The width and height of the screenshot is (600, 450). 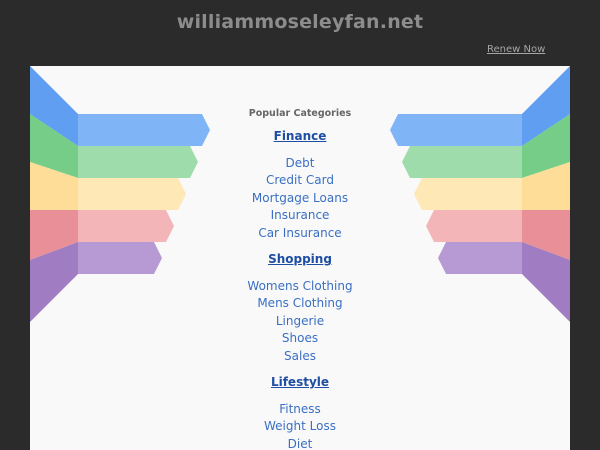 What do you see at coordinates (300, 215) in the screenshot?
I see `category-link-insurance: Insurance` at bounding box center [300, 215].